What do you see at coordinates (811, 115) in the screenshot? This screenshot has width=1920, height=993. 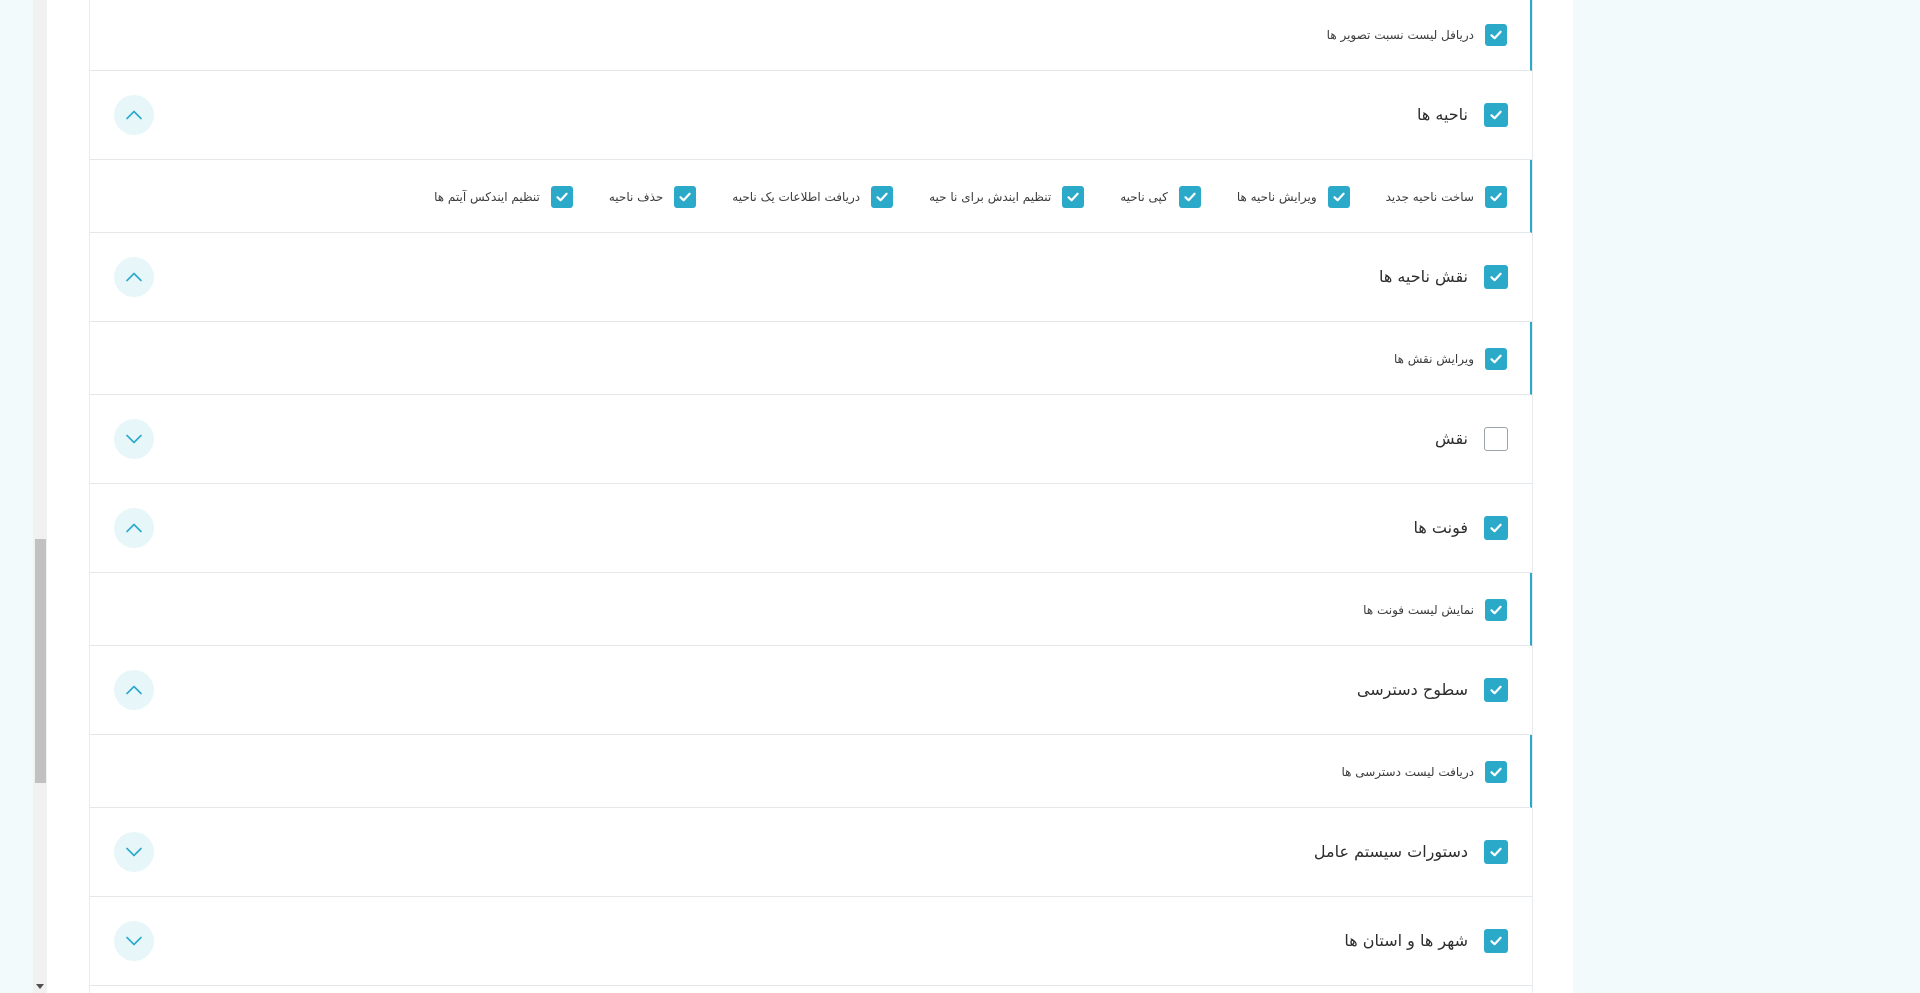 I see `permission-group: ناحیه ها` at bounding box center [811, 115].